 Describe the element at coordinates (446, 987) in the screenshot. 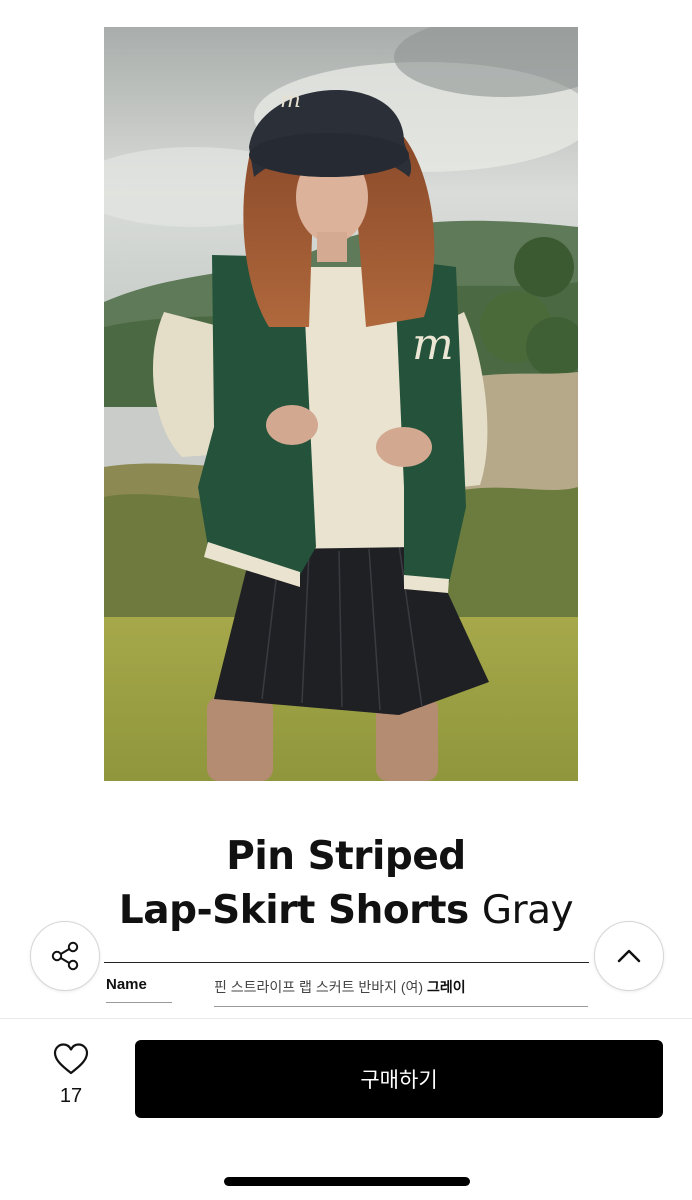

I see `spec-name-value-color: 그레이` at that location.